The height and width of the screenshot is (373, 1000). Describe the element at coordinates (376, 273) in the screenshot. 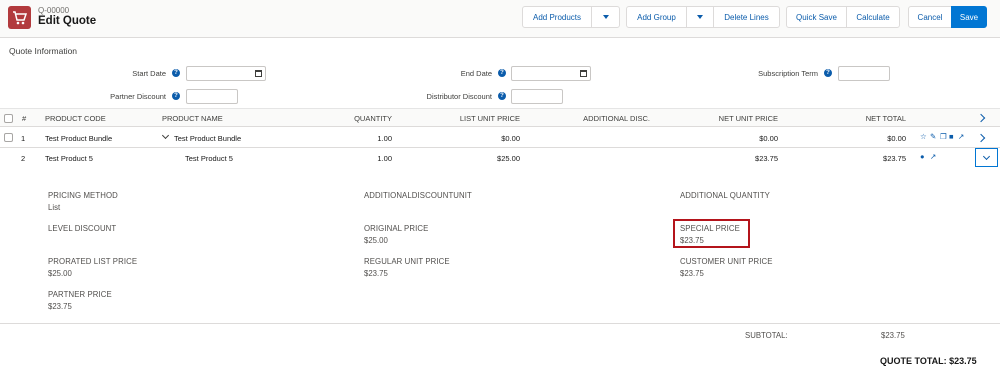

I see `regular-unit-price-value: $23.75` at that location.